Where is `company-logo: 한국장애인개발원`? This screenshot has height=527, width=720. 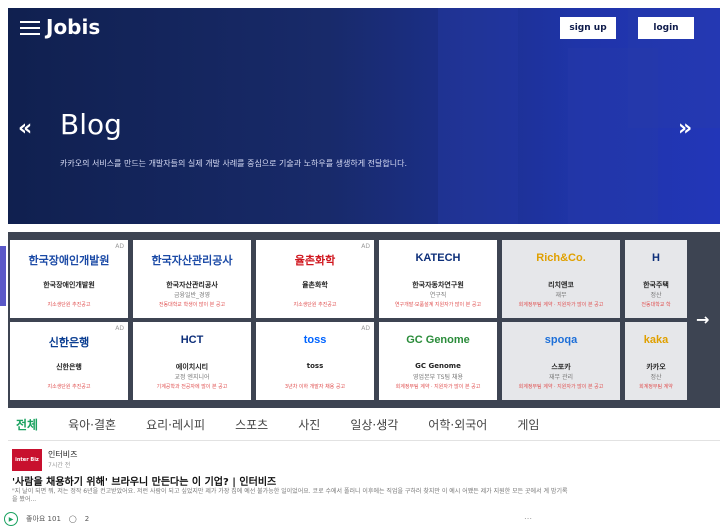
company-logo: 한국장애인개발원 is located at coordinates (69, 261).